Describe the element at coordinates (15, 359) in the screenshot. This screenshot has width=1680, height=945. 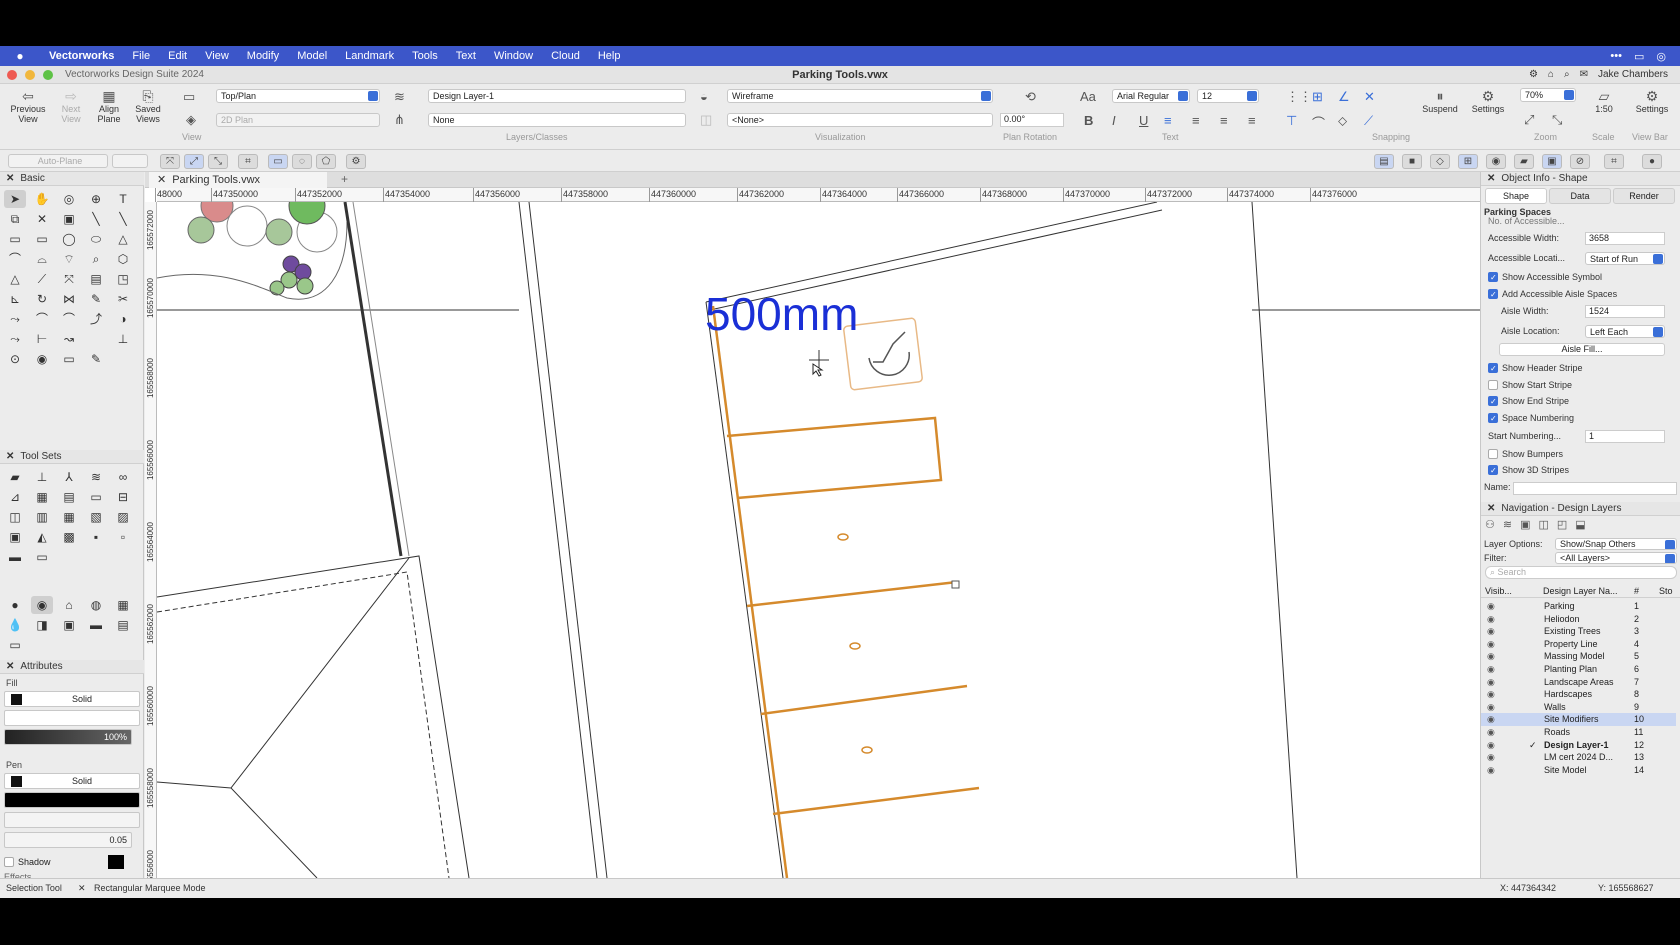
I see `basic-tool-icon: ⊙` at that location.